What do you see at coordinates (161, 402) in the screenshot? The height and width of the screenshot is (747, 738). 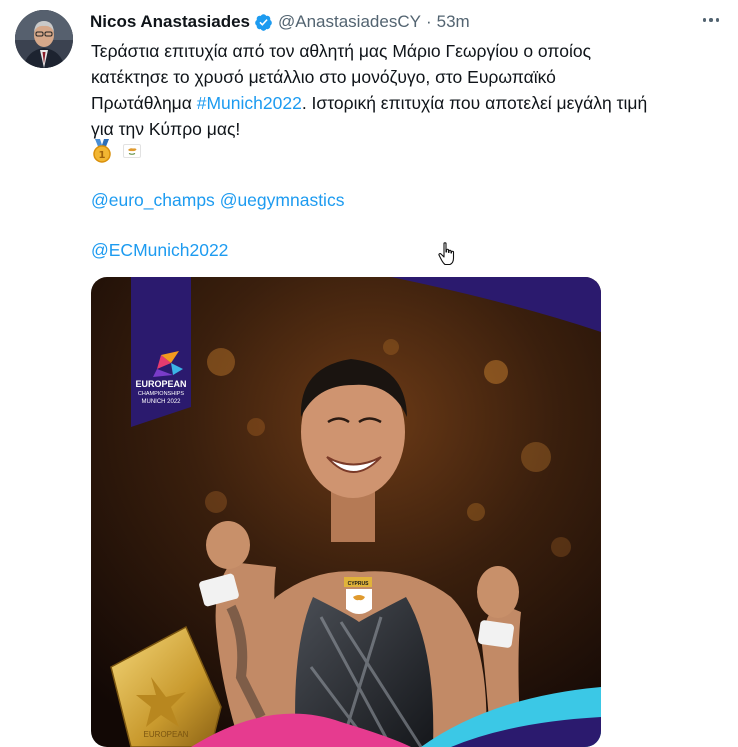 I see `logo-text: MUNICH 2022` at bounding box center [161, 402].